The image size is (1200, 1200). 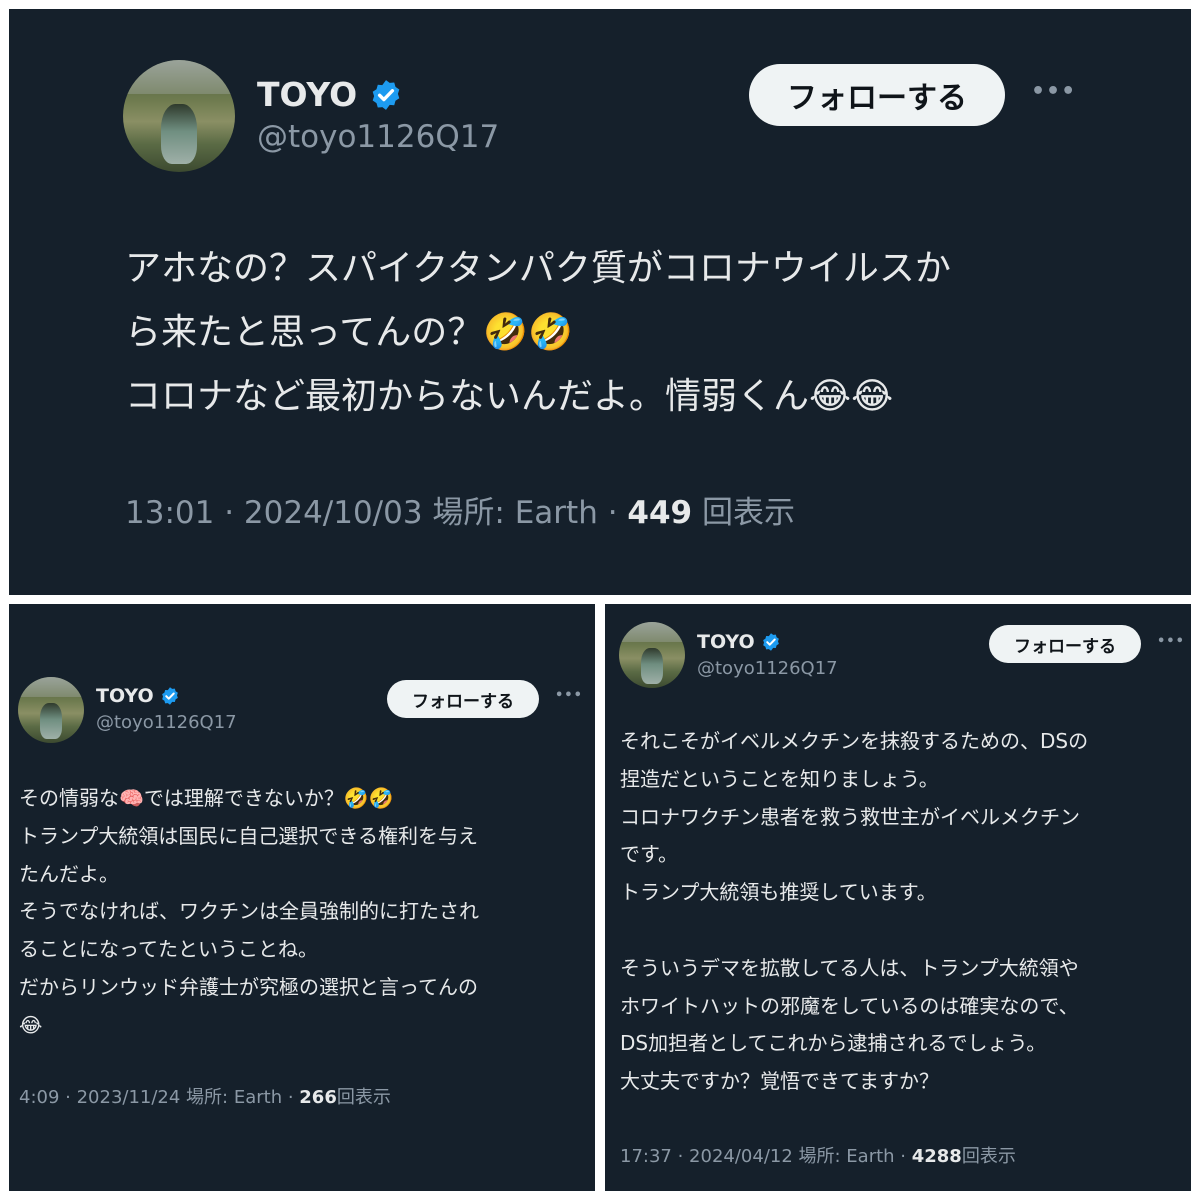 I want to click on tweet-line: ら来たと思ってんの？🤣🤣, so click(x=349, y=332).